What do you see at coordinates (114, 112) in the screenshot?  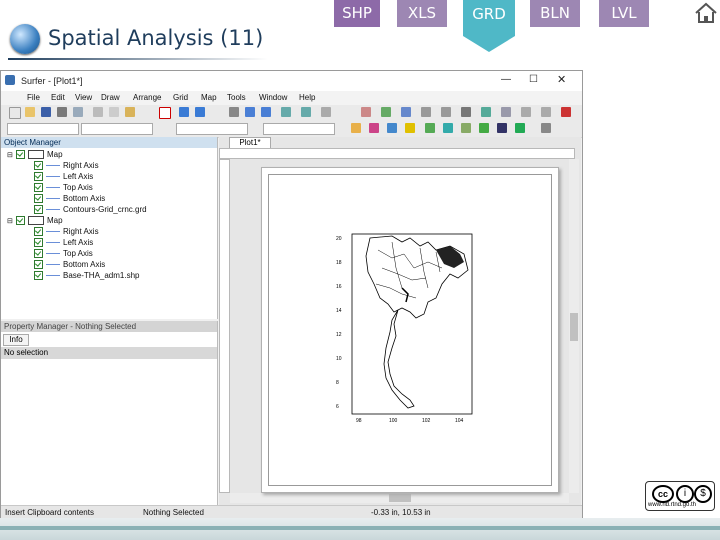 I see `copy-icon` at bounding box center [114, 112].